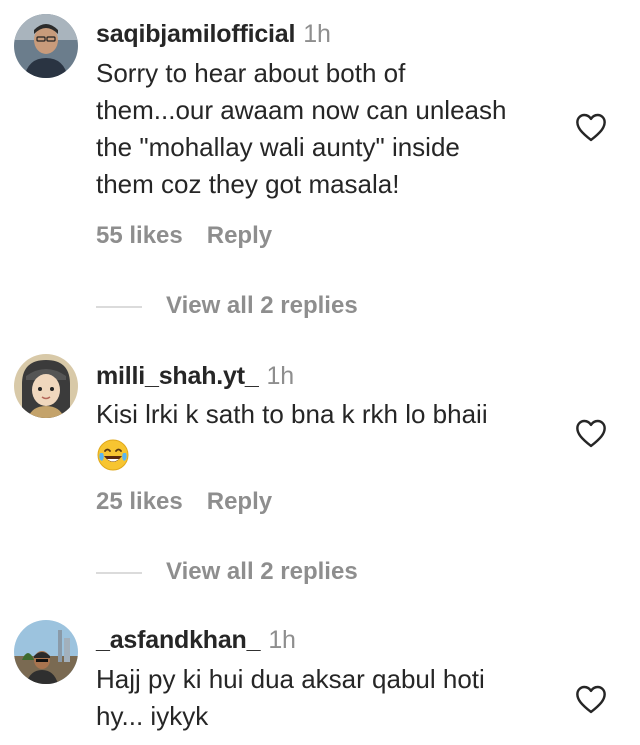 The image size is (640, 745). Describe the element at coordinates (184, 236) in the screenshot. I see `comment-meta: 55 likes Reply` at that location.